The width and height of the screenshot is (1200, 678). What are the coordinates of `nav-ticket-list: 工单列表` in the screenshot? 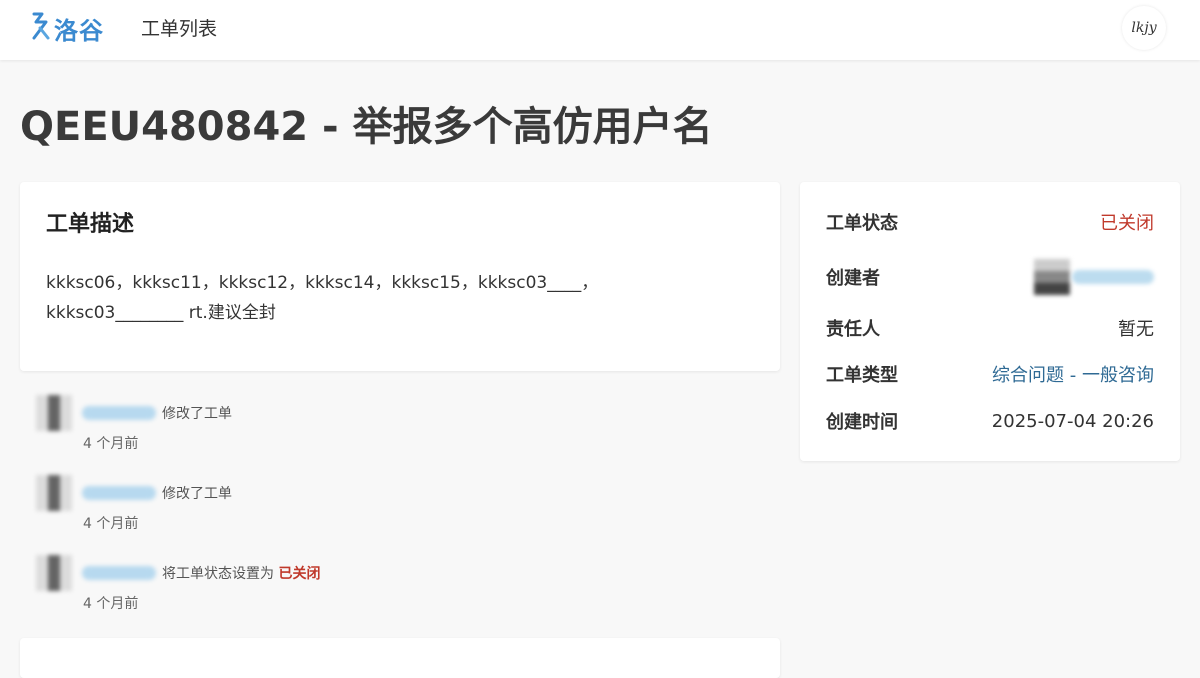 It's located at (179, 27).